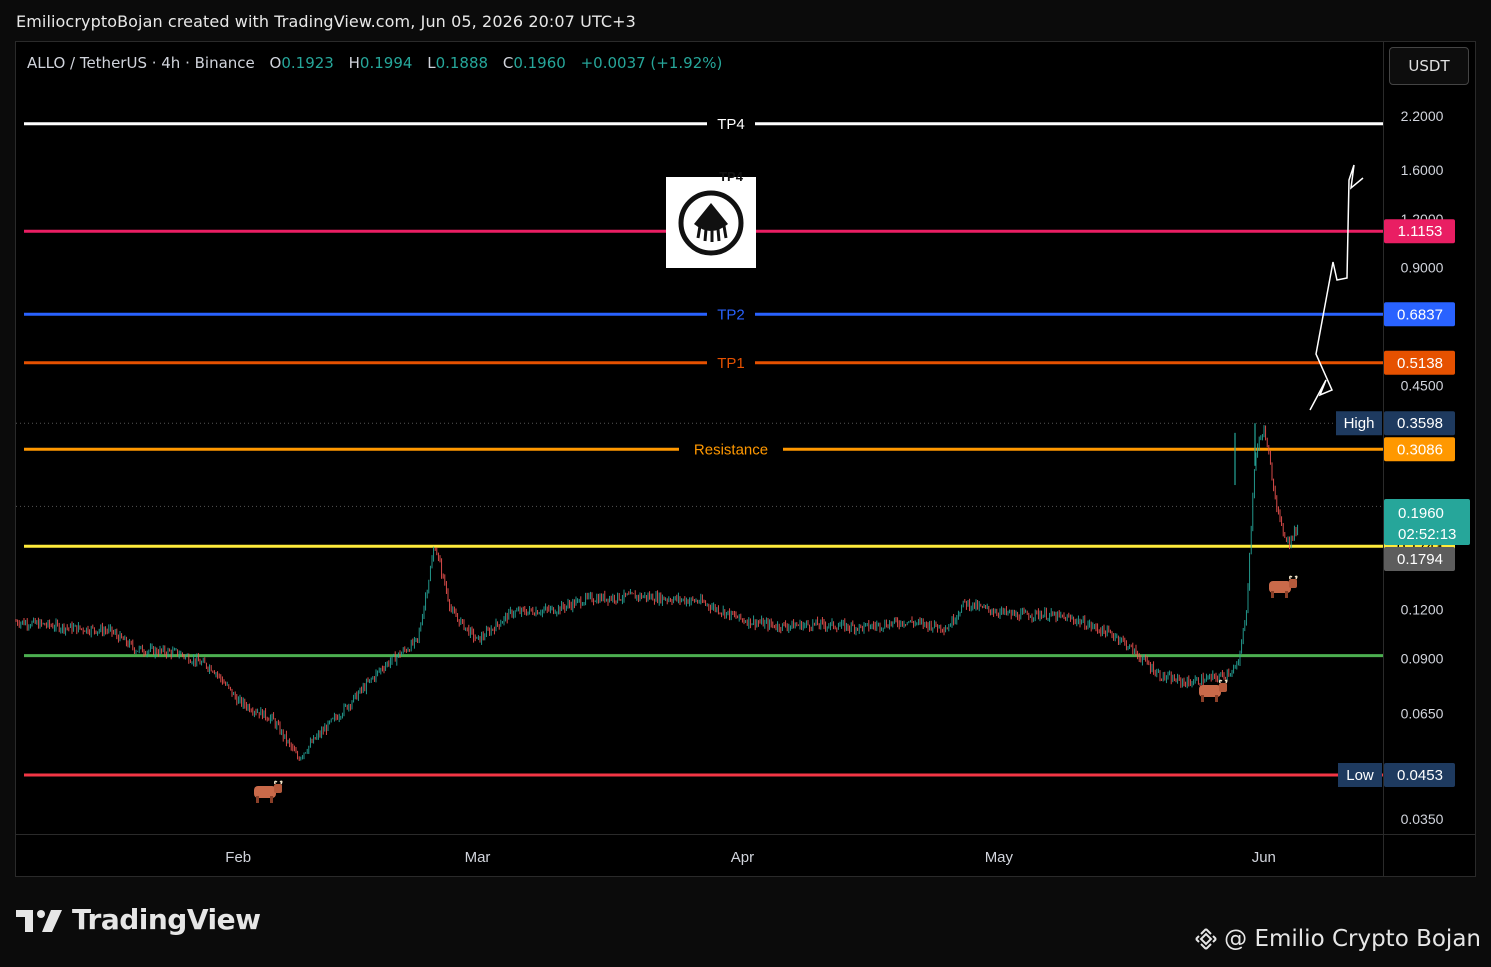 The height and width of the screenshot is (967, 1491). Describe the element at coordinates (651, 63) in the screenshot. I see `change-value: +0.0037 (+1.92%)` at that location.